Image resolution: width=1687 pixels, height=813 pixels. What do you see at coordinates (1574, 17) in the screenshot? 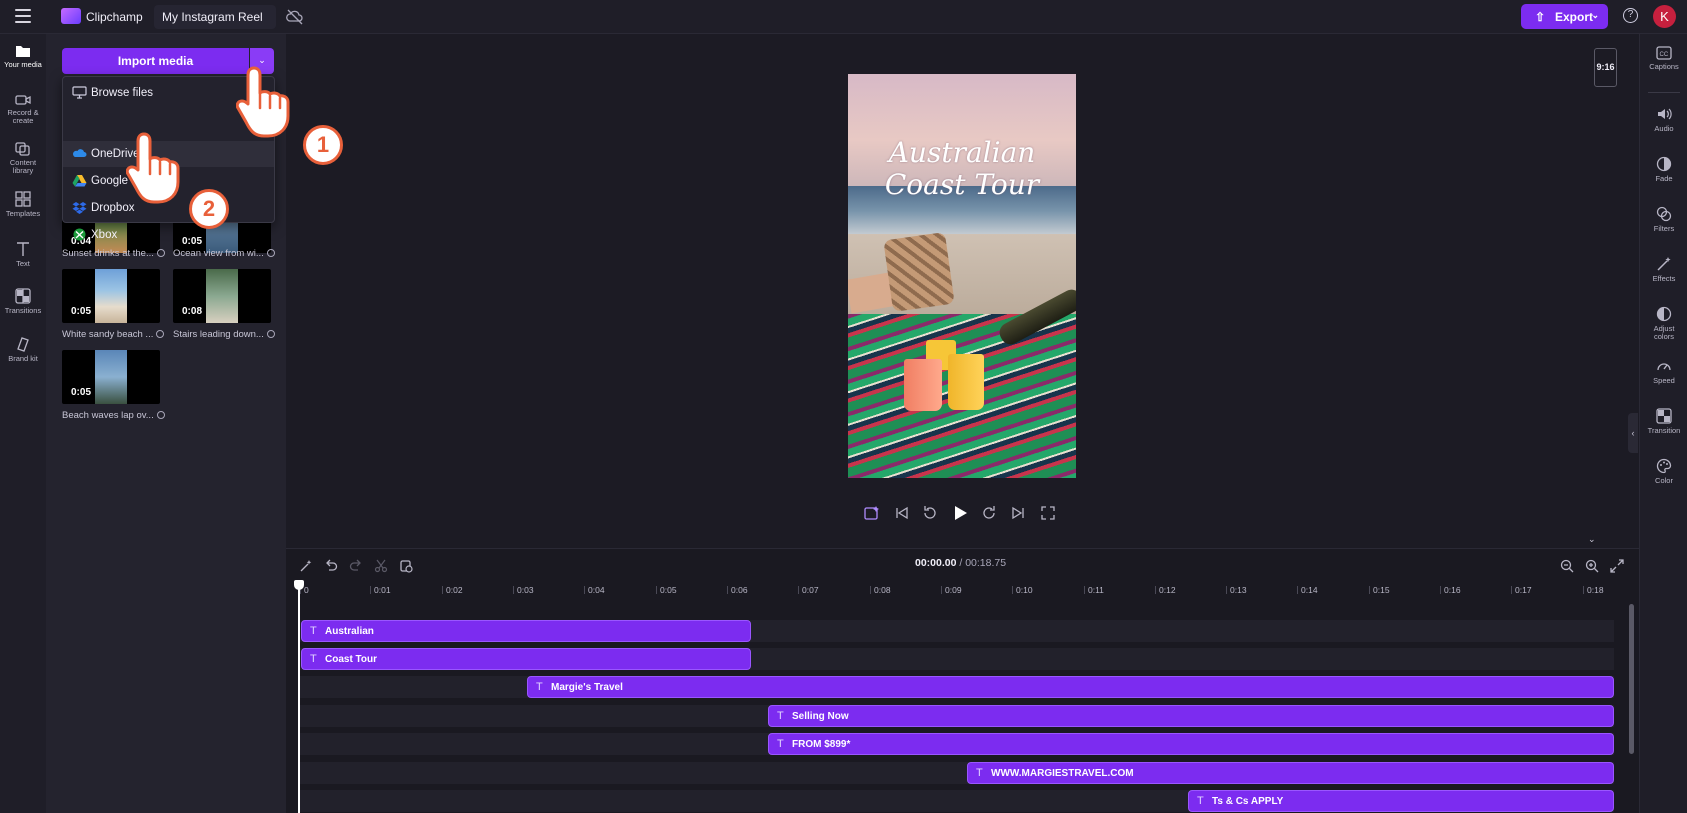
I see `export-label: Export` at bounding box center [1574, 17].